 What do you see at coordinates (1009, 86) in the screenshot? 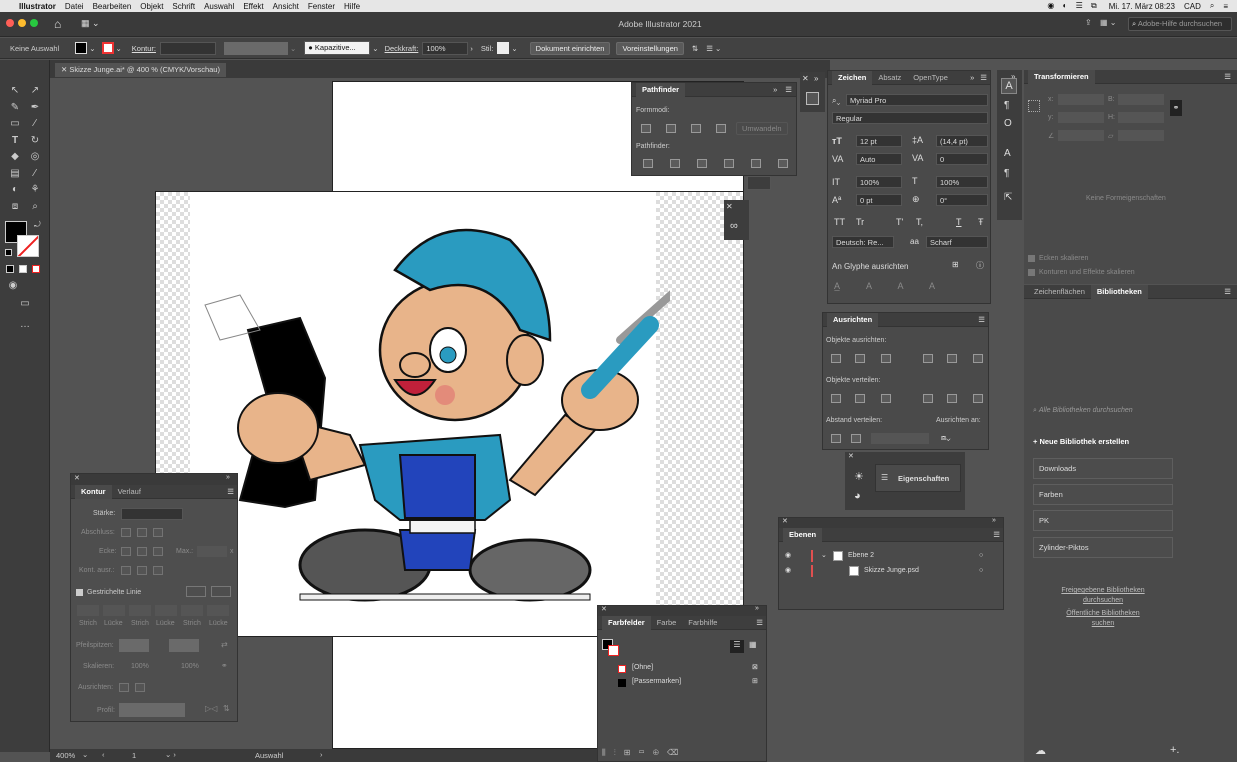
I see `character-dock-icon: A` at bounding box center [1009, 86].